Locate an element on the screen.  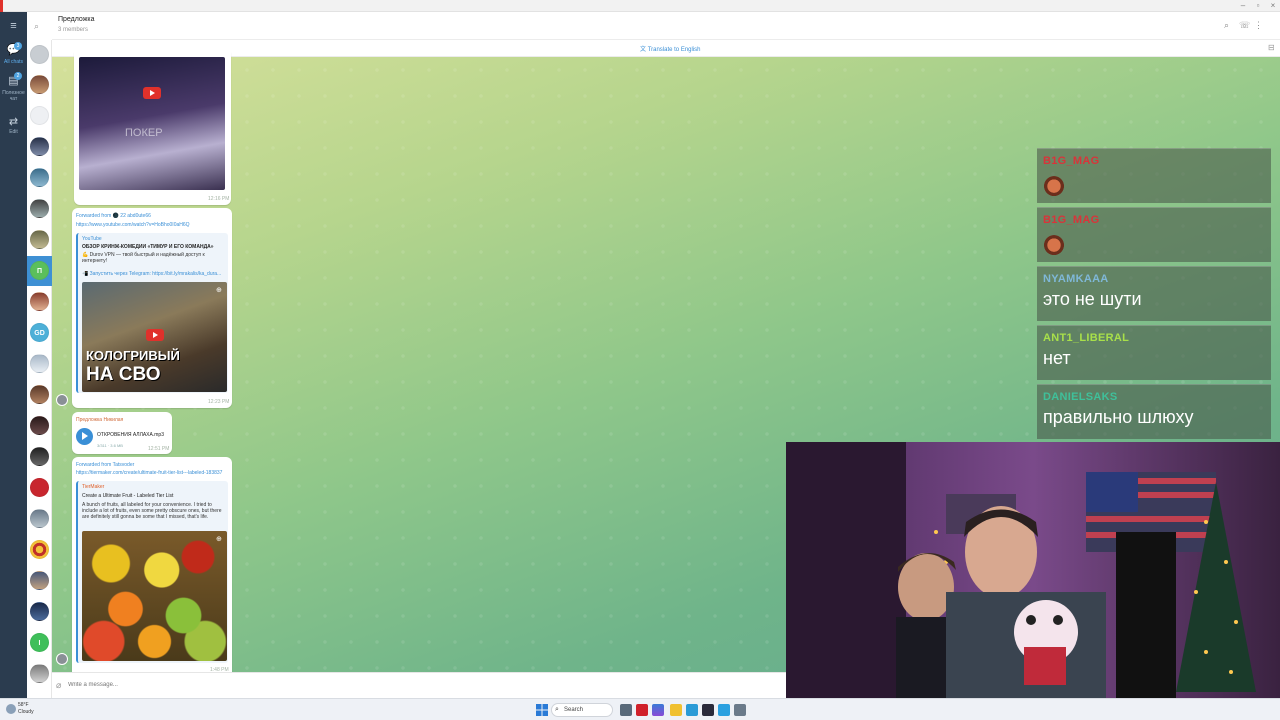
chat-header: Предложка 3 members ⌕ ☏ ⋮ is located at coordinates (666, 26).